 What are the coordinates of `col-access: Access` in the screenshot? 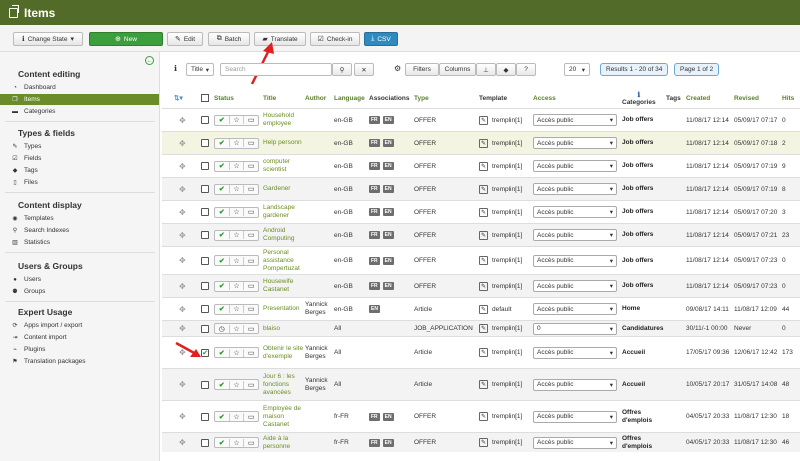 It's located at (544, 98).